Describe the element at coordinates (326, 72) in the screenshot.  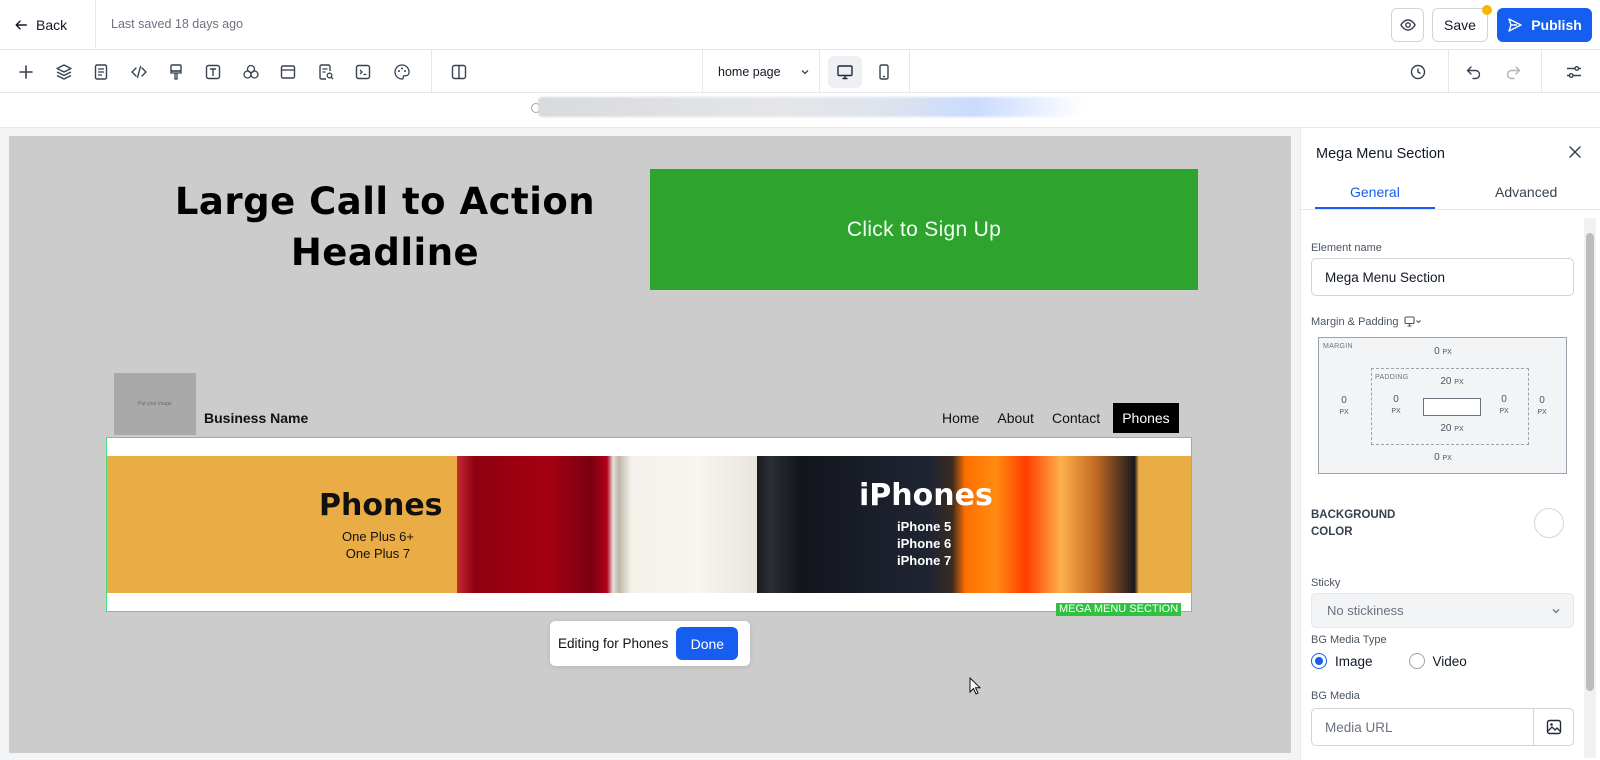
I see `search-page-icon` at that location.